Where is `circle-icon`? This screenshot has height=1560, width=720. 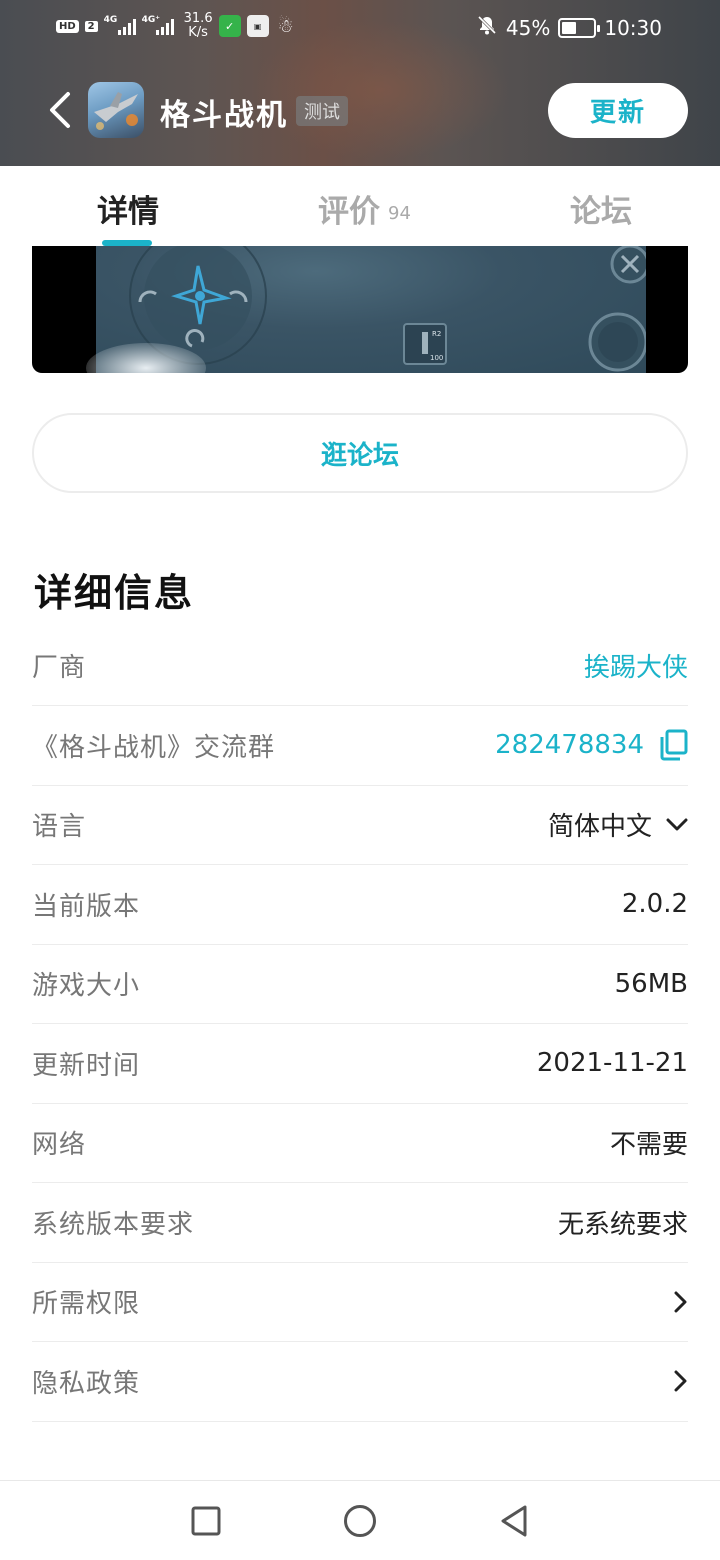
circle-icon is located at coordinates (360, 1521).